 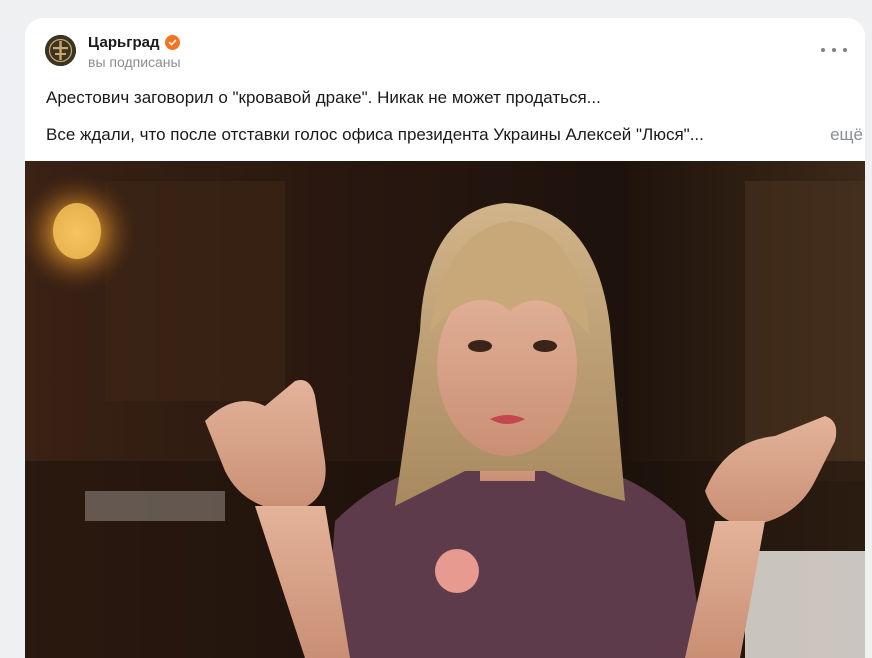 I want to click on tsargrad-logo-icon, so click(x=60, y=50).